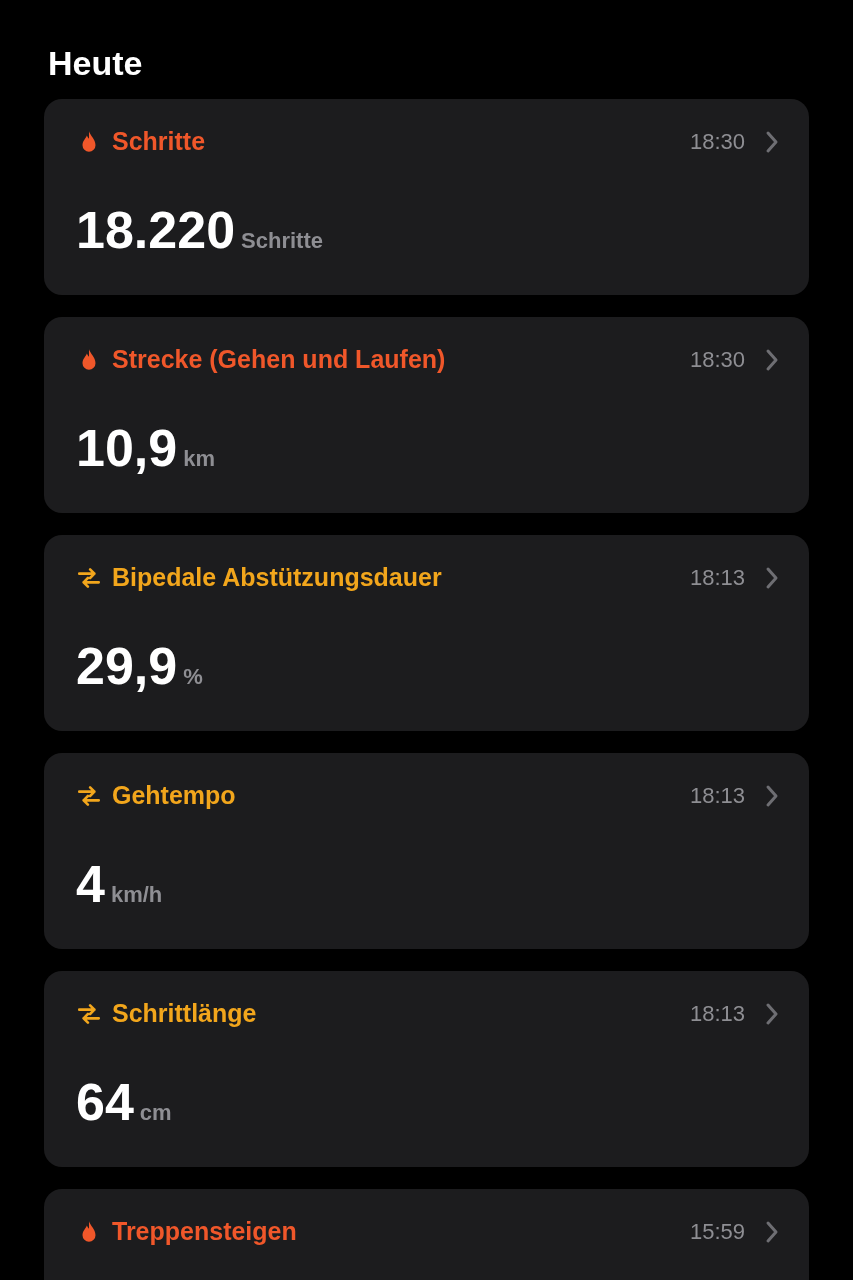  Describe the element at coordinates (155, 1113) in the screenshot. I see `metric-unit: cm` at that location.